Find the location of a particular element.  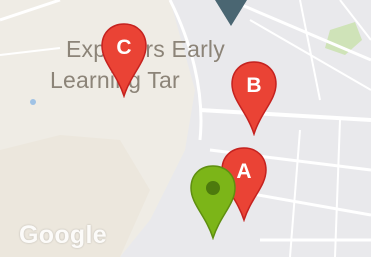

pin-center-dot-icon is located at coordinates (213, 188).